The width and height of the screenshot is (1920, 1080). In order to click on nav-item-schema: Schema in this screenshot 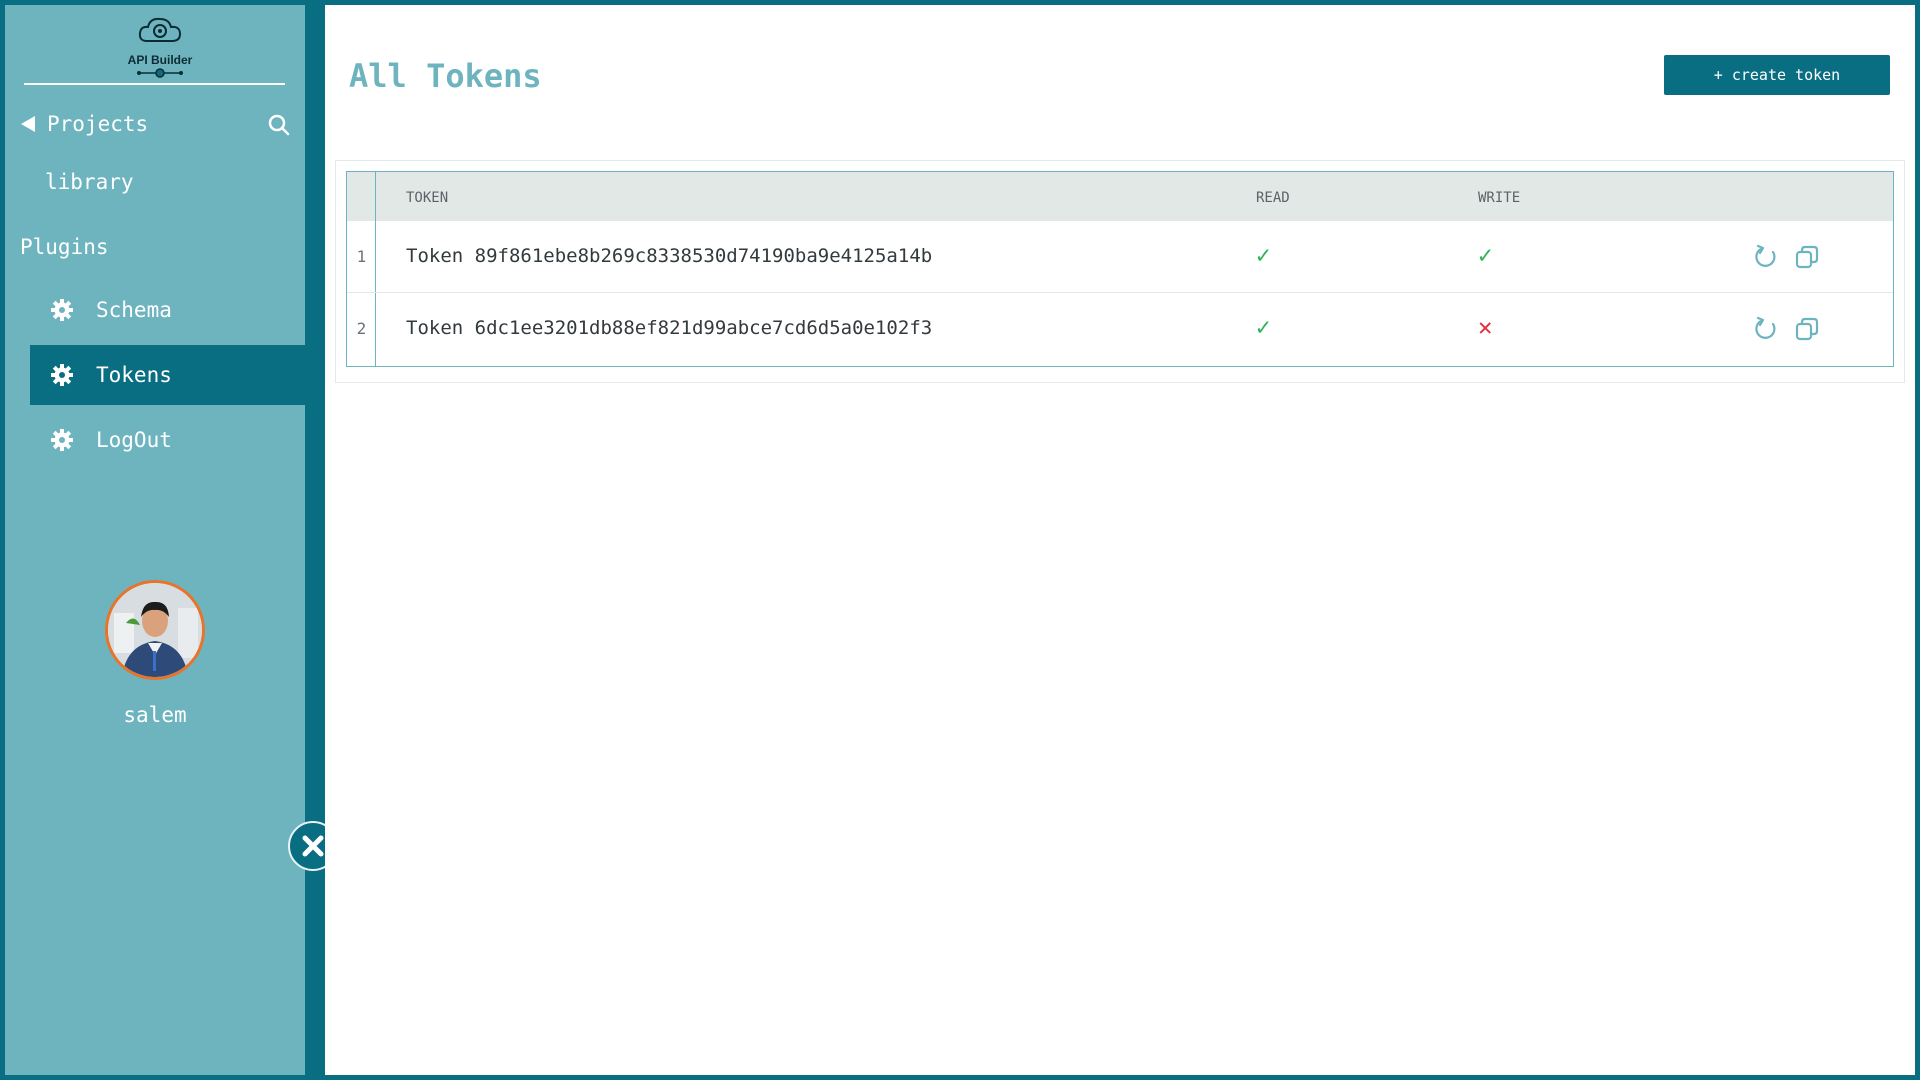, I will do `click(167, 310)`.